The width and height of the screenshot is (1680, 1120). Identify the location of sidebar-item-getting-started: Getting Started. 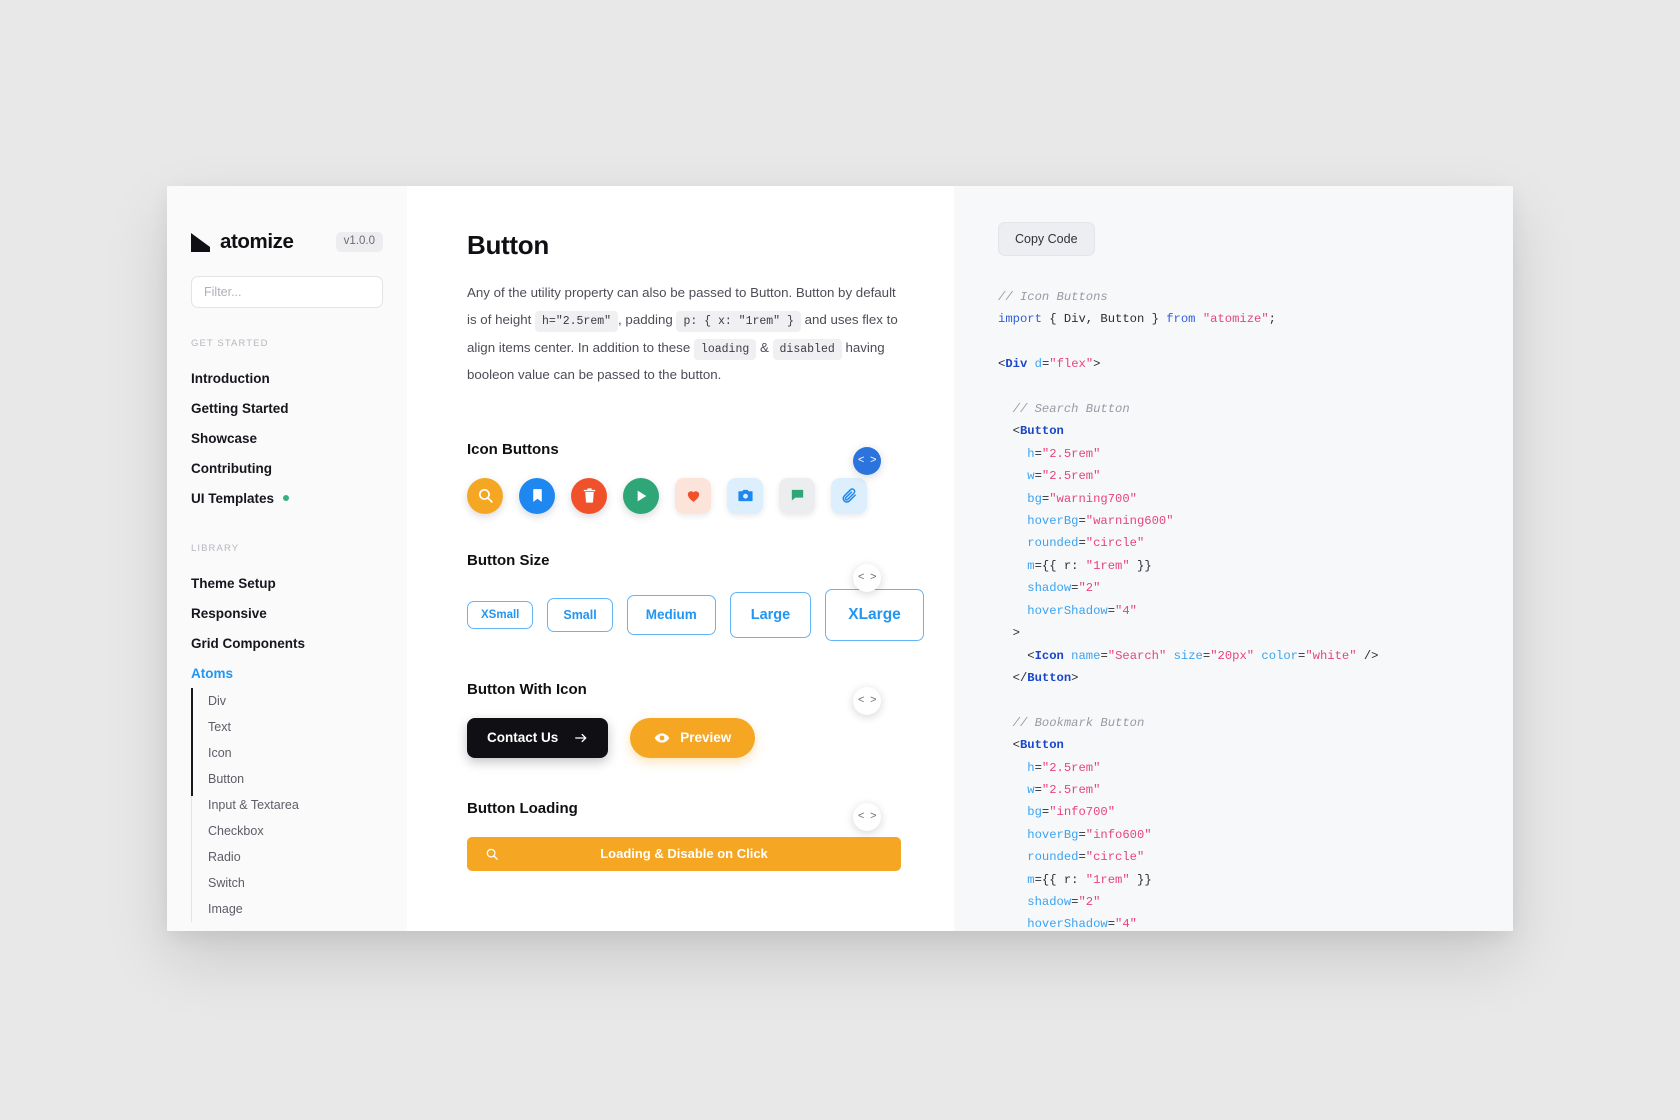
(287, 408).